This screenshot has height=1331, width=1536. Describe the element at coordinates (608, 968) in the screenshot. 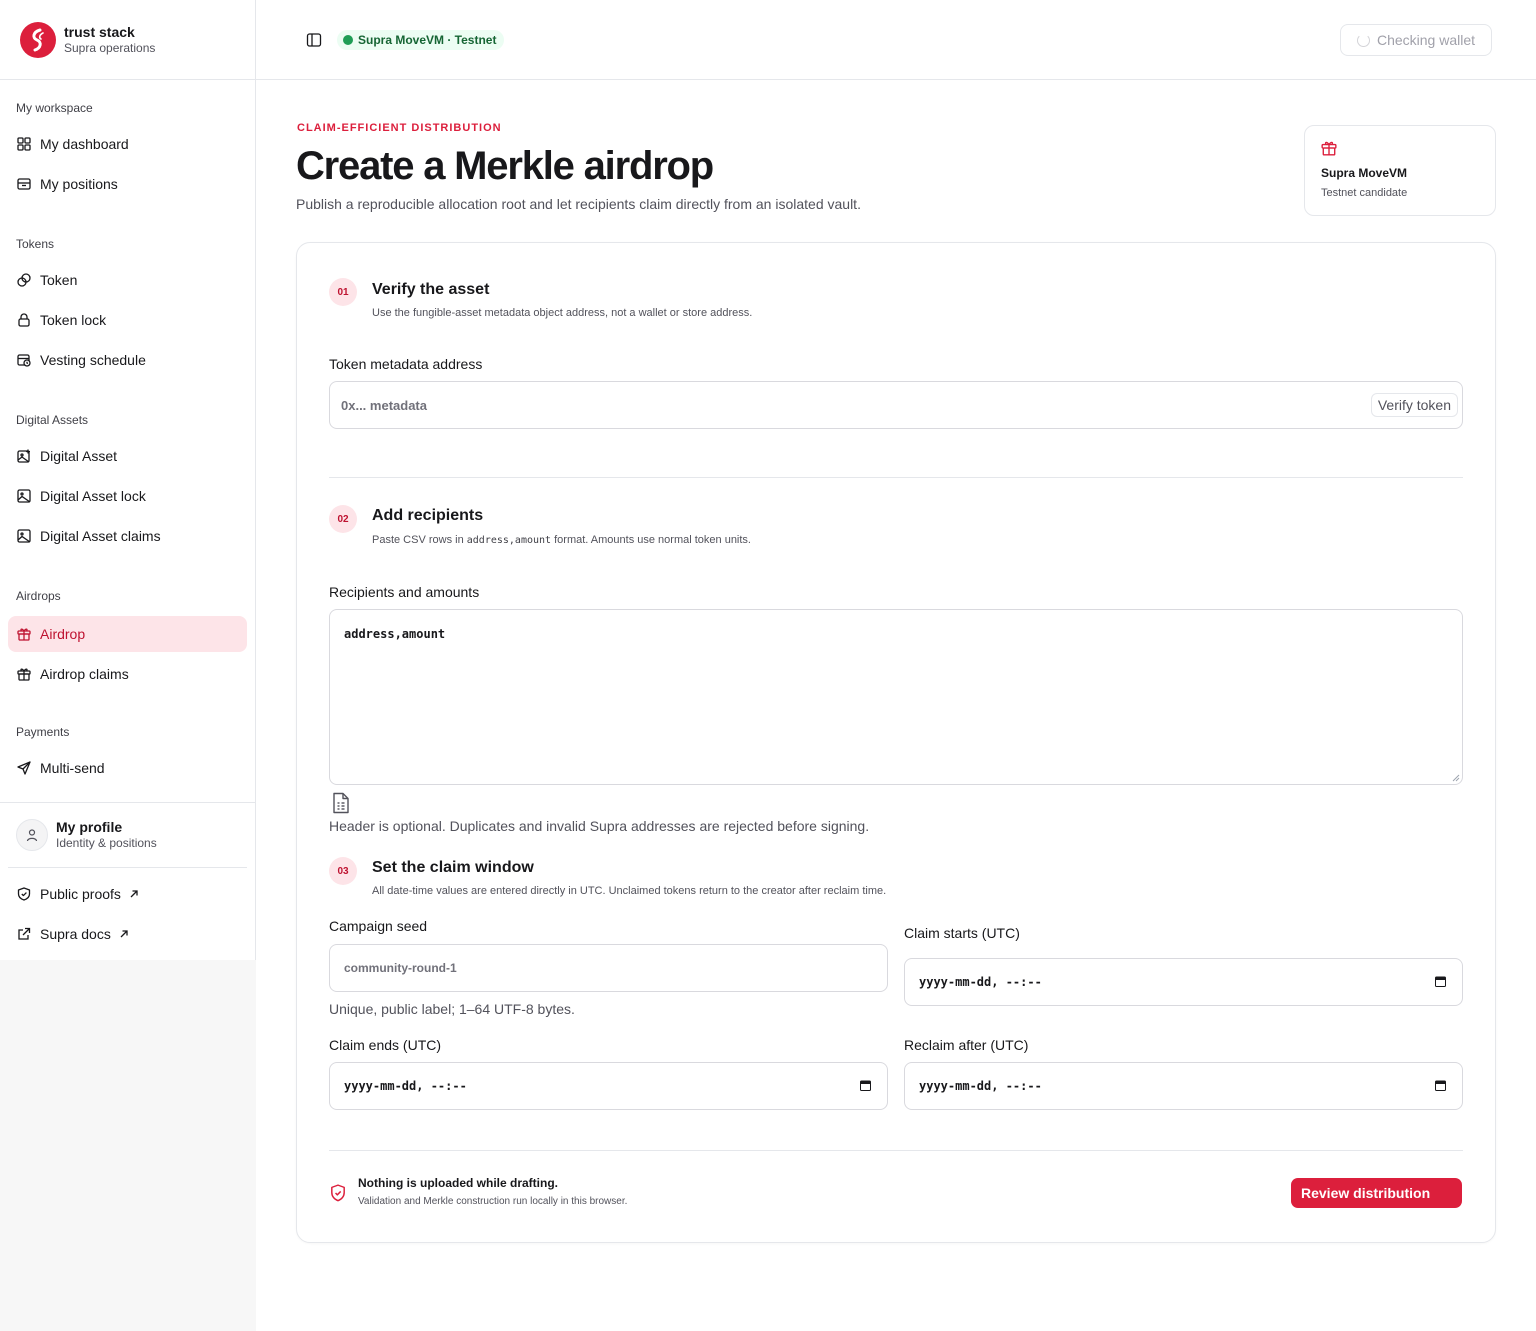

I see `campaign-seed-input: community-round-1` at that location.